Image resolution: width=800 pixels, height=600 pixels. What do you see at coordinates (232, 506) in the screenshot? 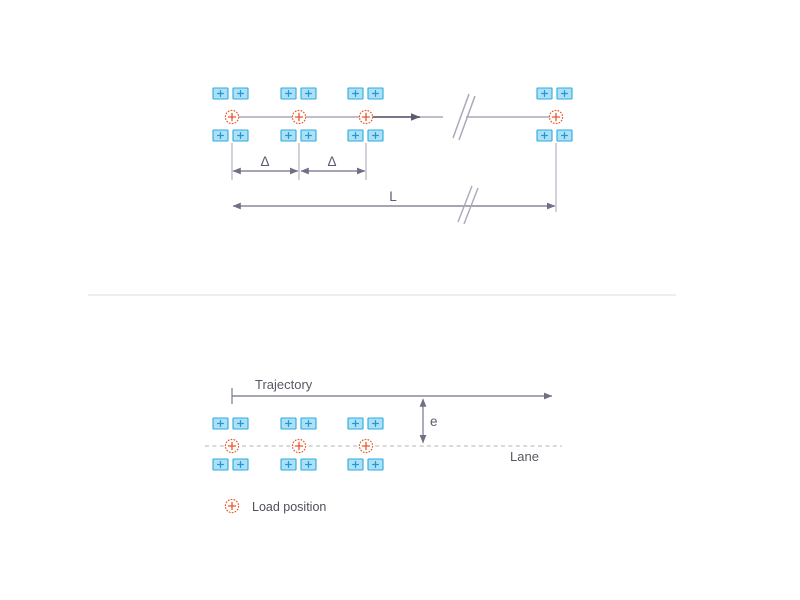
I see `legend-load-position-marker` at bounding box center [232, 506].